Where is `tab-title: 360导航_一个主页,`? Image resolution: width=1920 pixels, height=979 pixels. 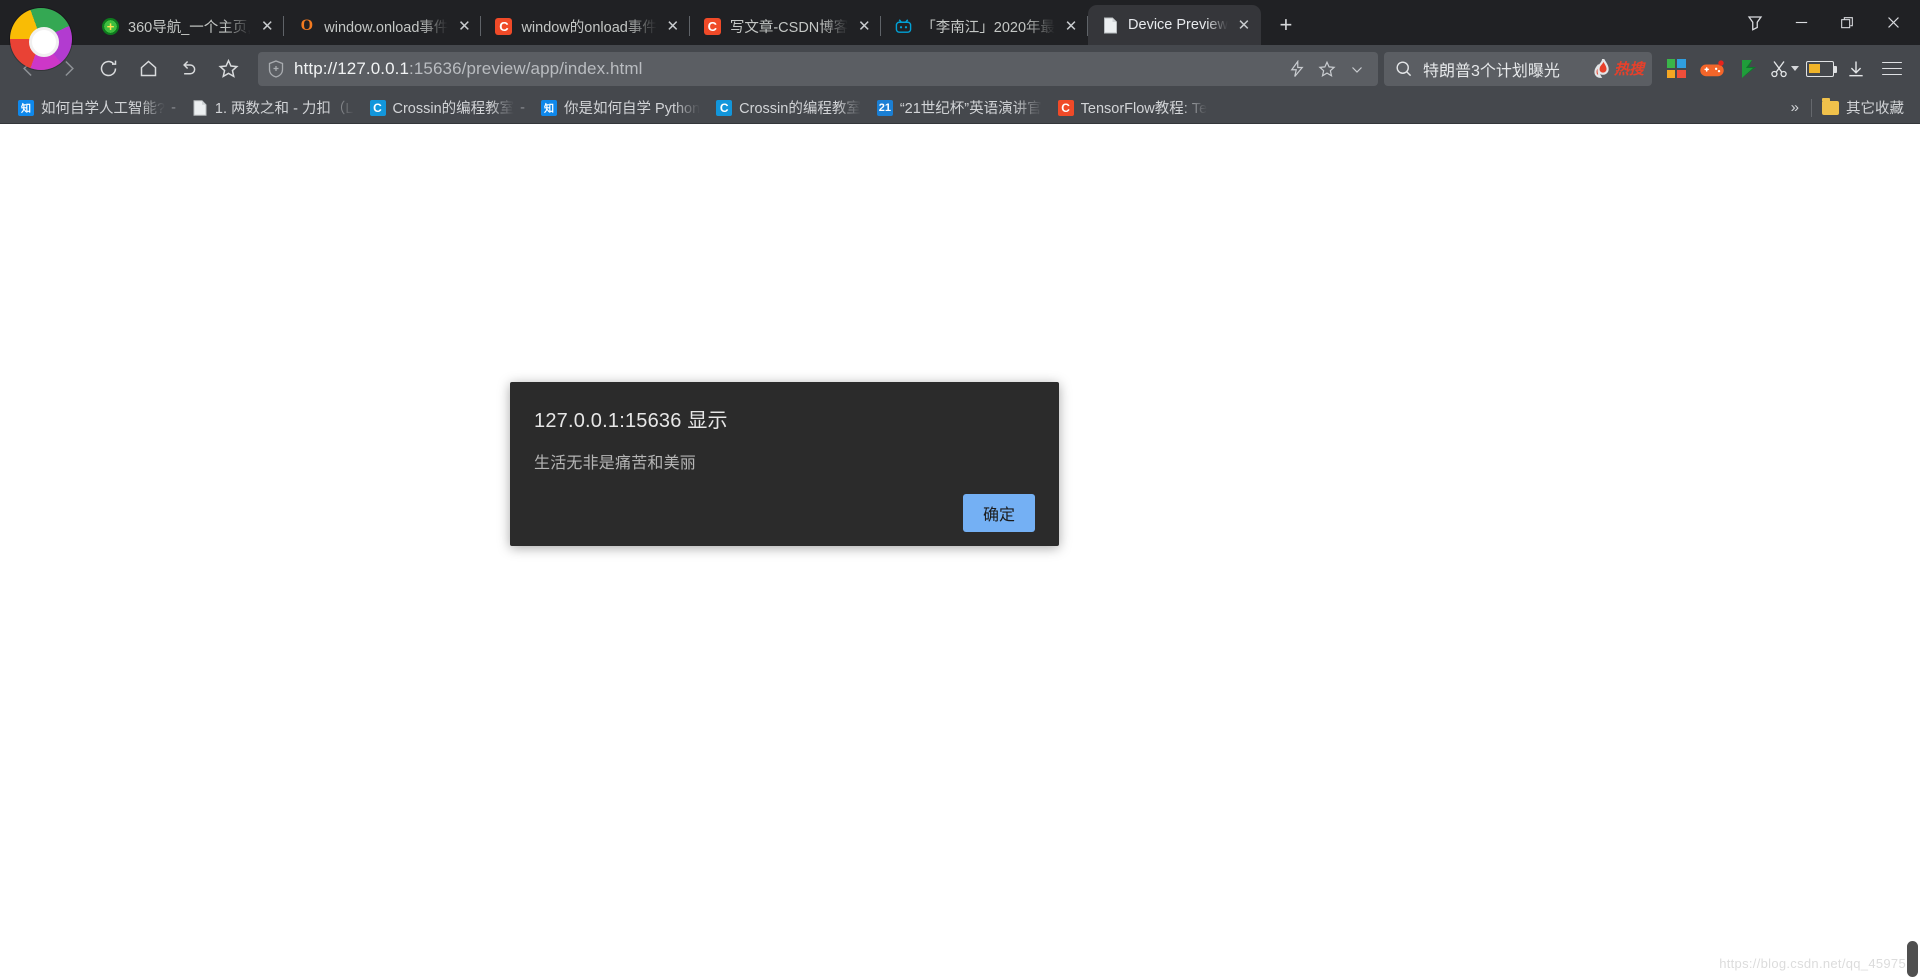 tab-title: 360导航_一个主页, is located at coordinates (190, 27).